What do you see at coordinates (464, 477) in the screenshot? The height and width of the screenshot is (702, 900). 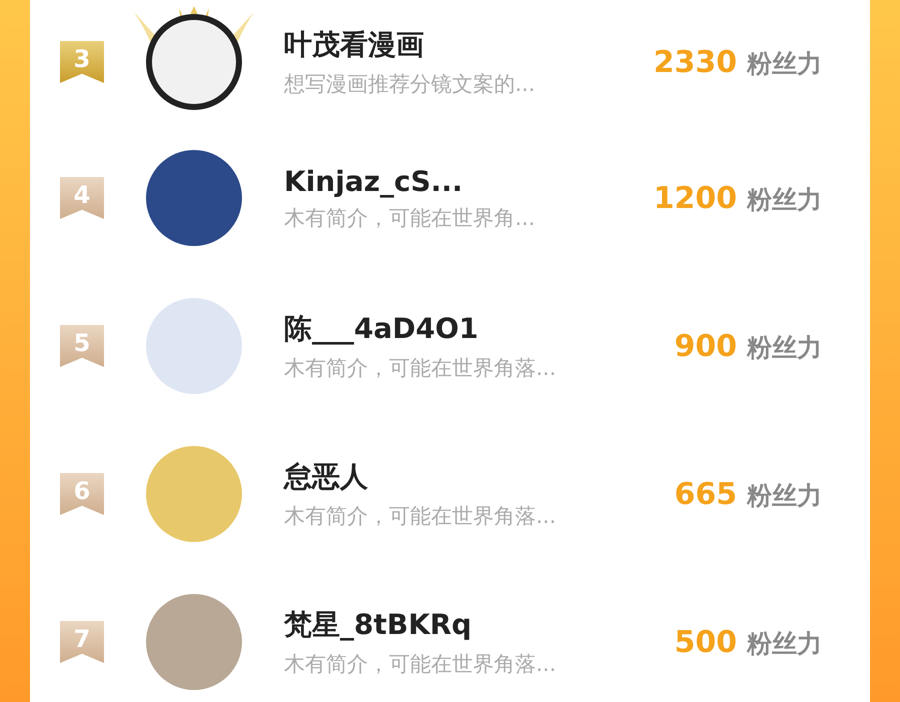 I see `user-name: 怠恶人` at bounding box center [464, 477].